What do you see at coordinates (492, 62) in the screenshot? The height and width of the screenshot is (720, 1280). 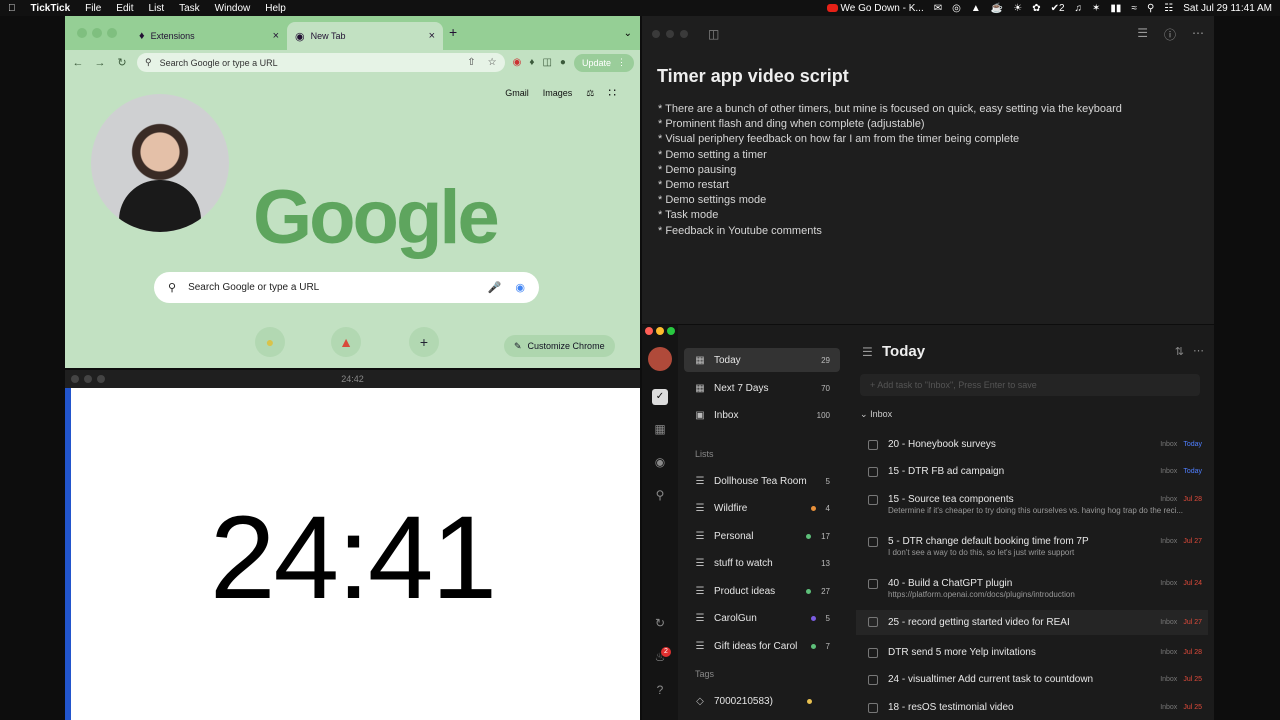 I see `bookmark-star-icon: ☆` at bounding box center [492, 62].